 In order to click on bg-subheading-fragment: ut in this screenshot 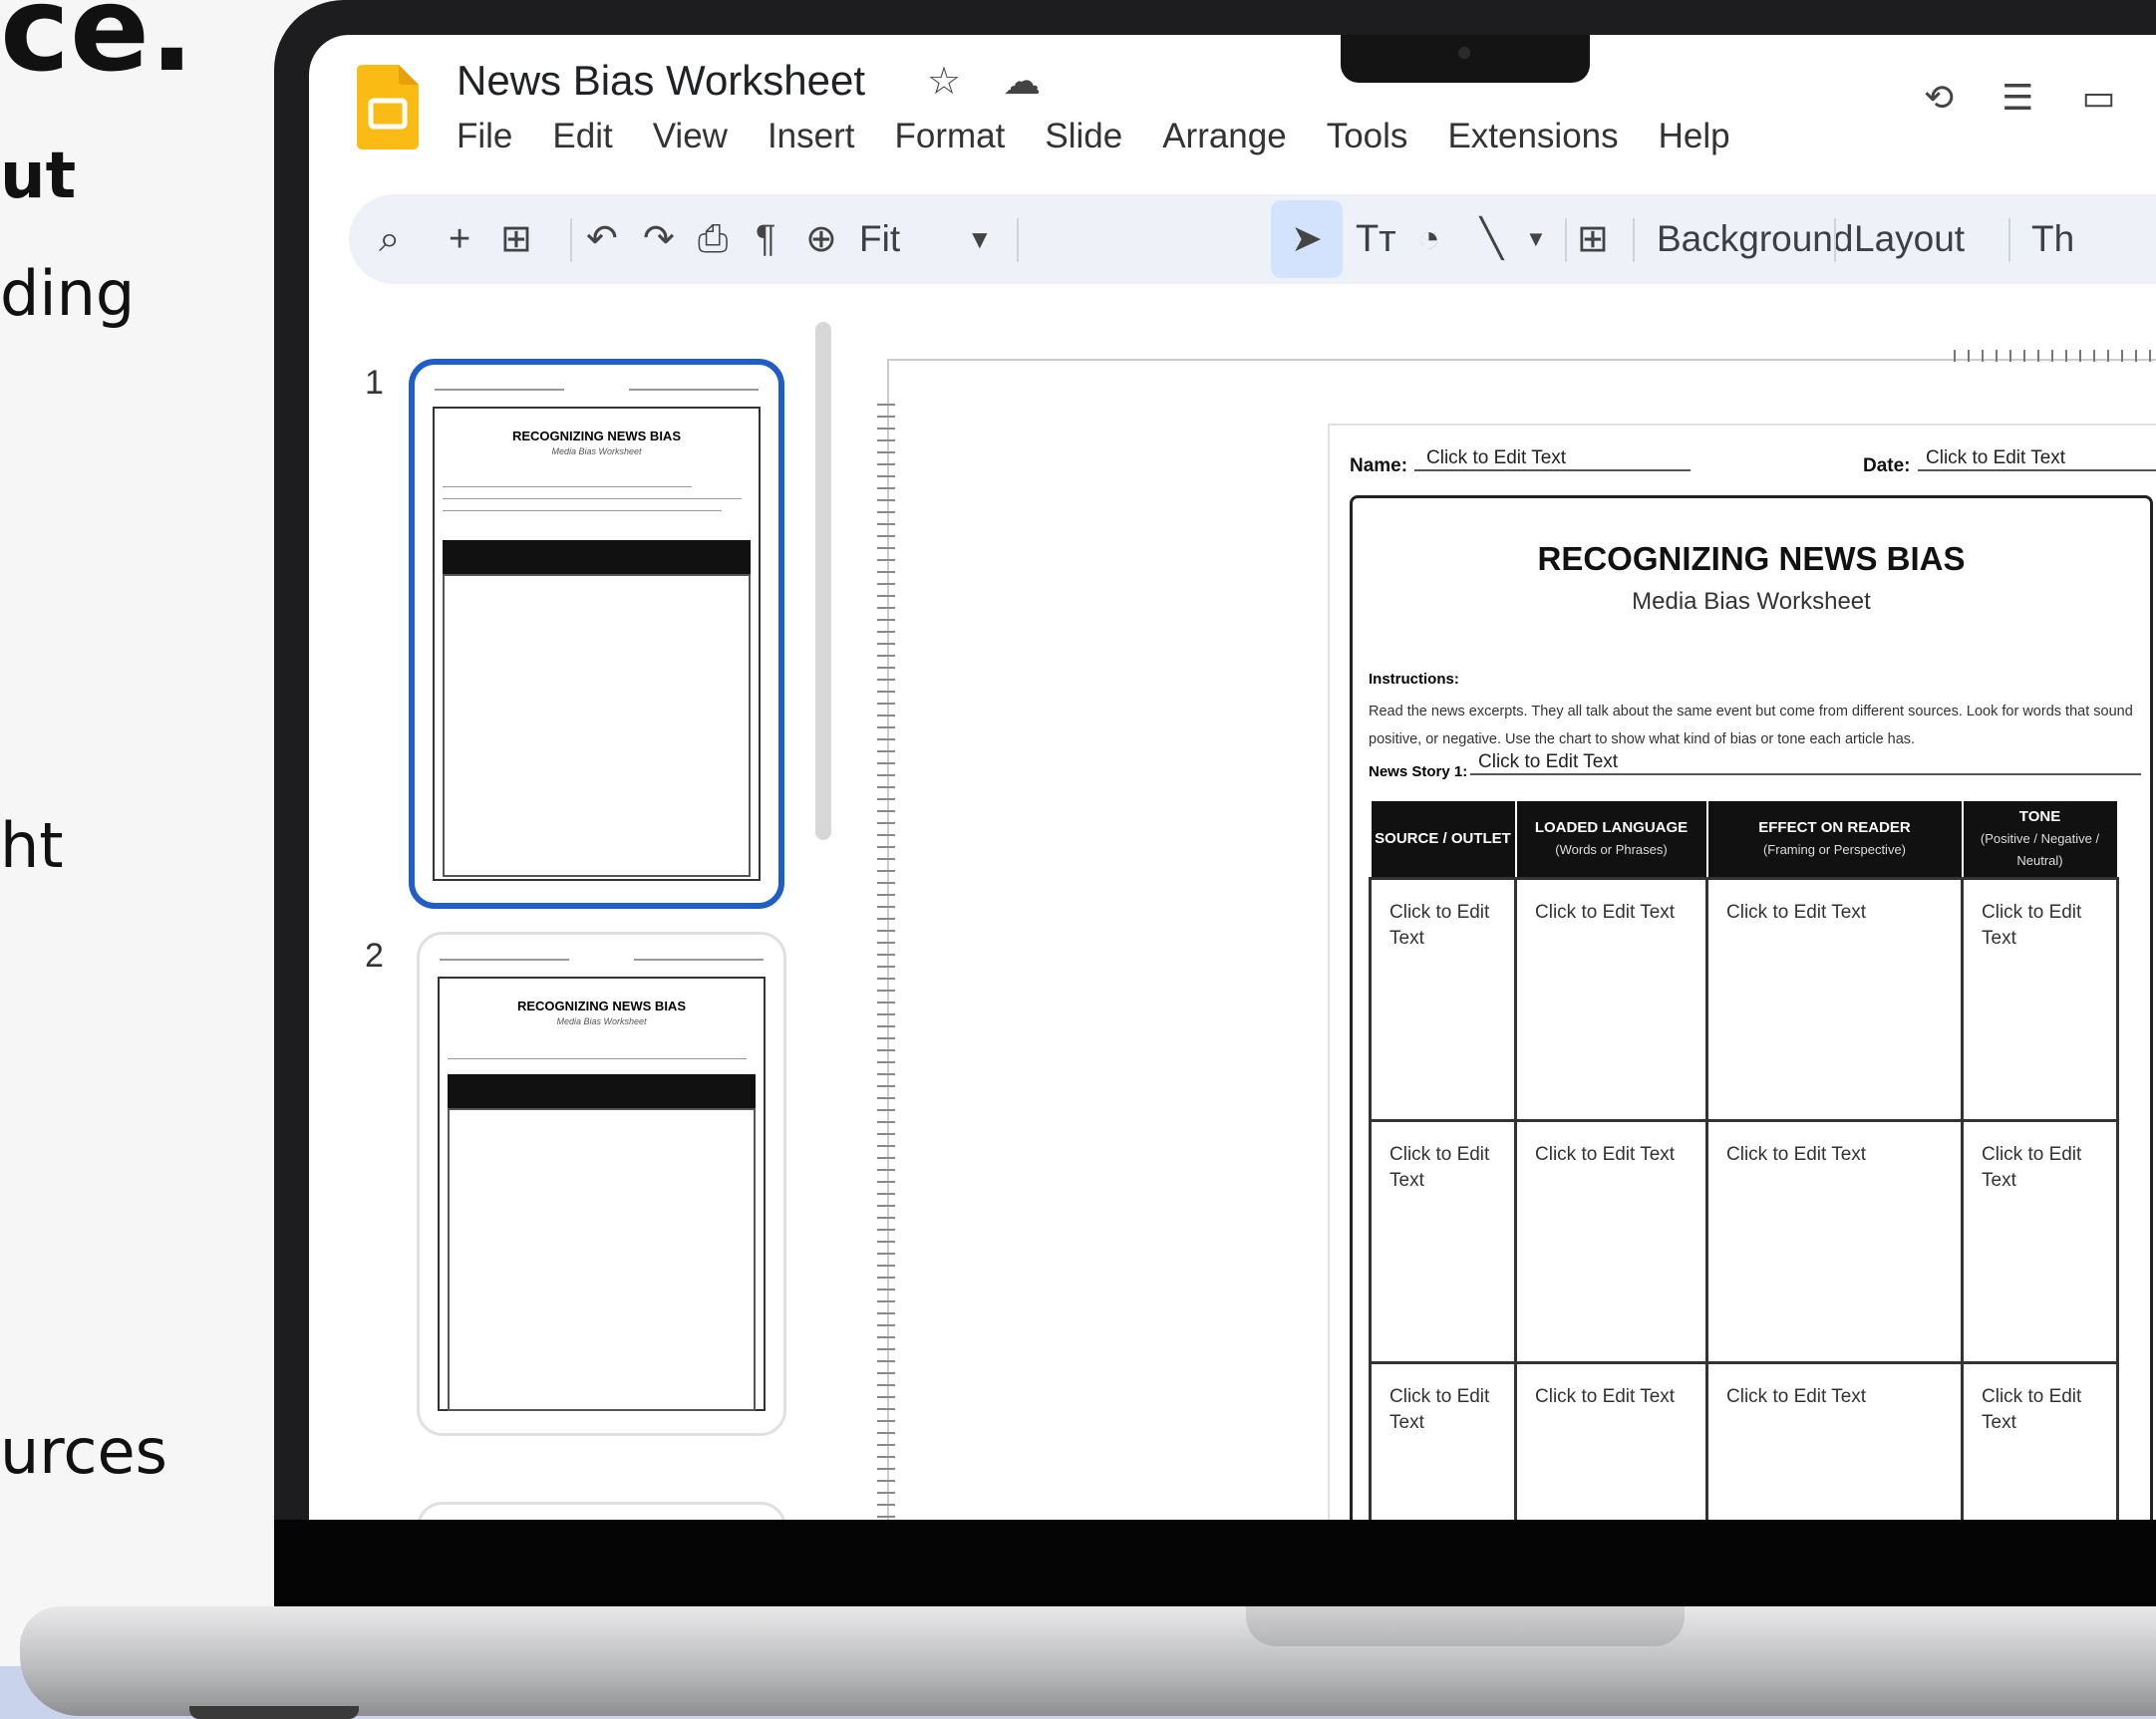, I will do `click(38, 176)`.